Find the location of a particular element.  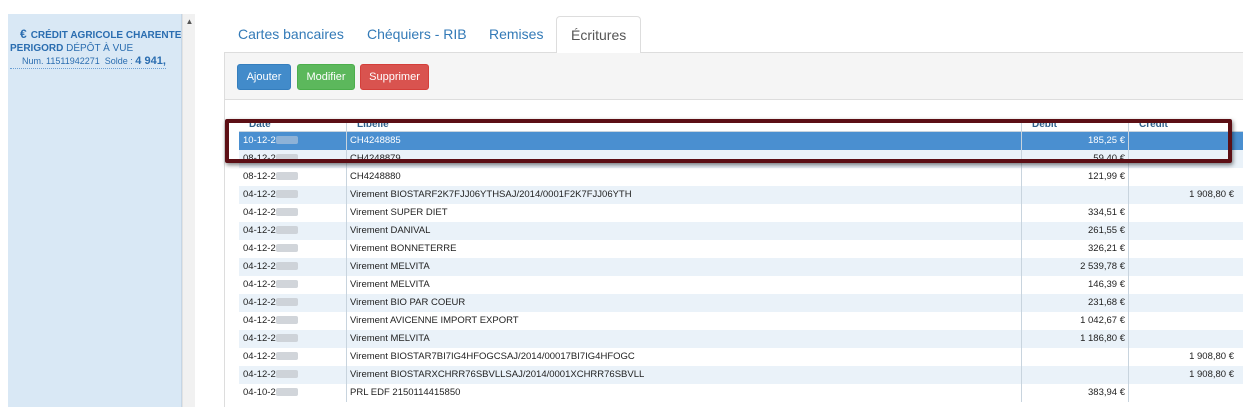

add-button: Ajouter is located at coordinates (264, 77).